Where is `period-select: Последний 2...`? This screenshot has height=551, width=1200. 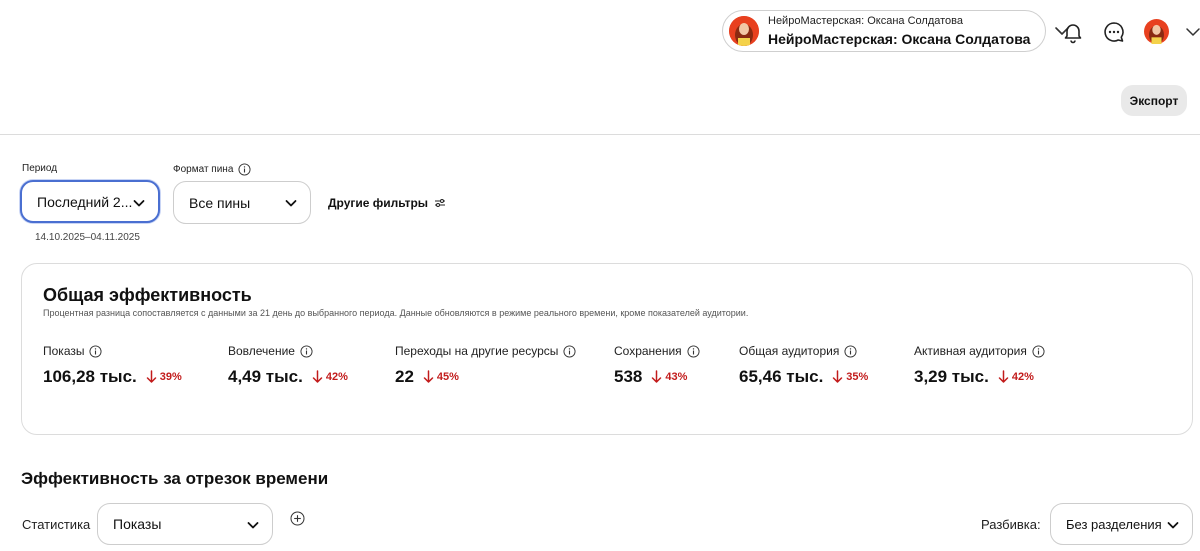
period-select: Последний 2... is located at coordinates (90, 201).